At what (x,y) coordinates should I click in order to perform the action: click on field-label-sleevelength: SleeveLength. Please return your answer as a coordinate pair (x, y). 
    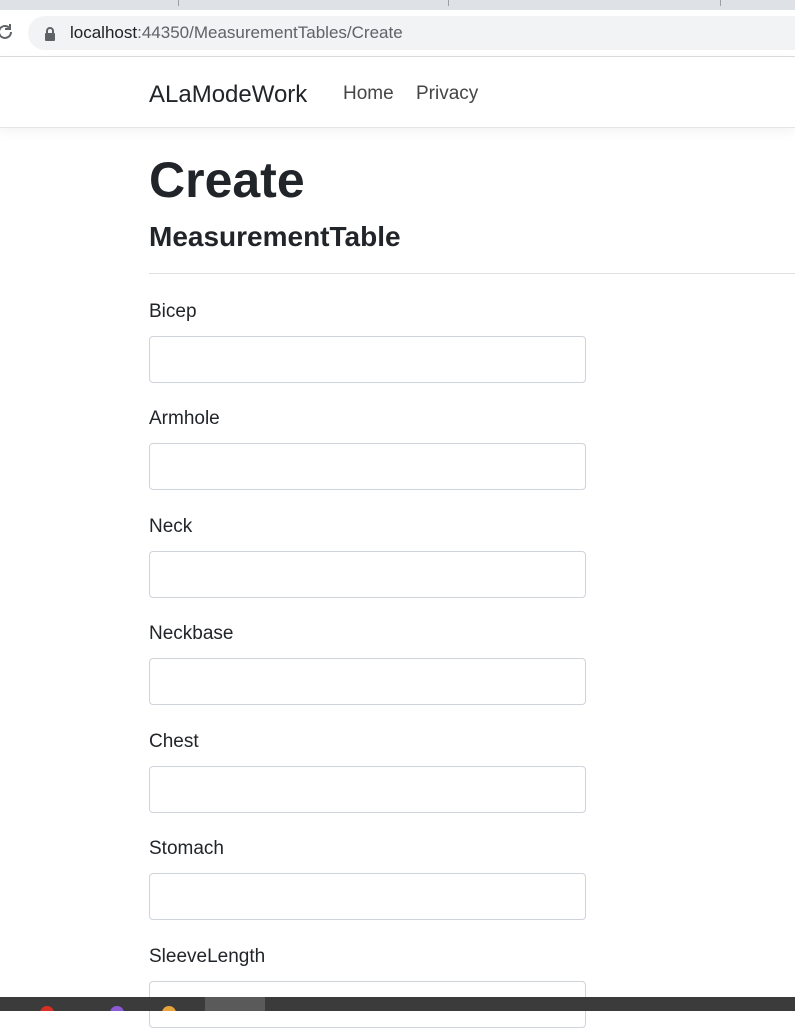
    Looking at the image, I should click on (207, 956).